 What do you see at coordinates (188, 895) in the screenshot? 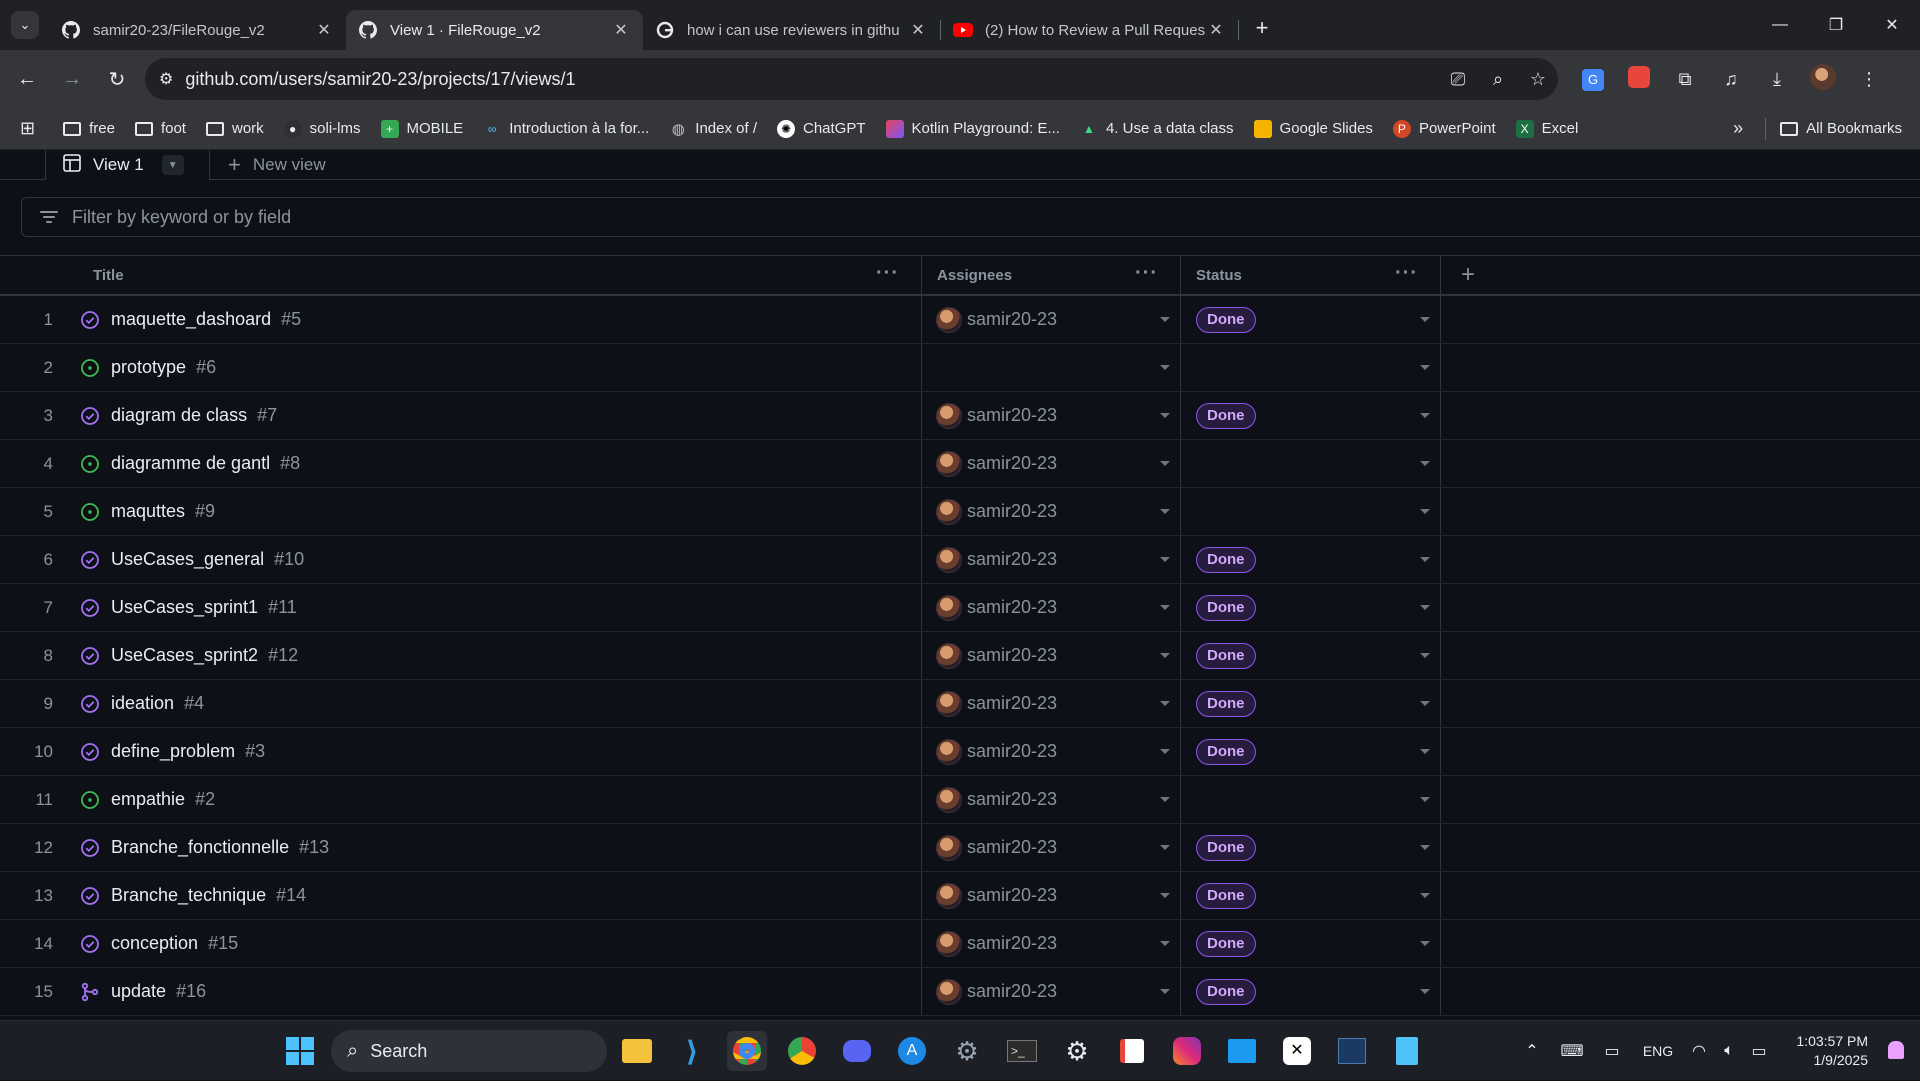
I see `issue-title-link: Branche_technique` at bounding box center [188, 895].